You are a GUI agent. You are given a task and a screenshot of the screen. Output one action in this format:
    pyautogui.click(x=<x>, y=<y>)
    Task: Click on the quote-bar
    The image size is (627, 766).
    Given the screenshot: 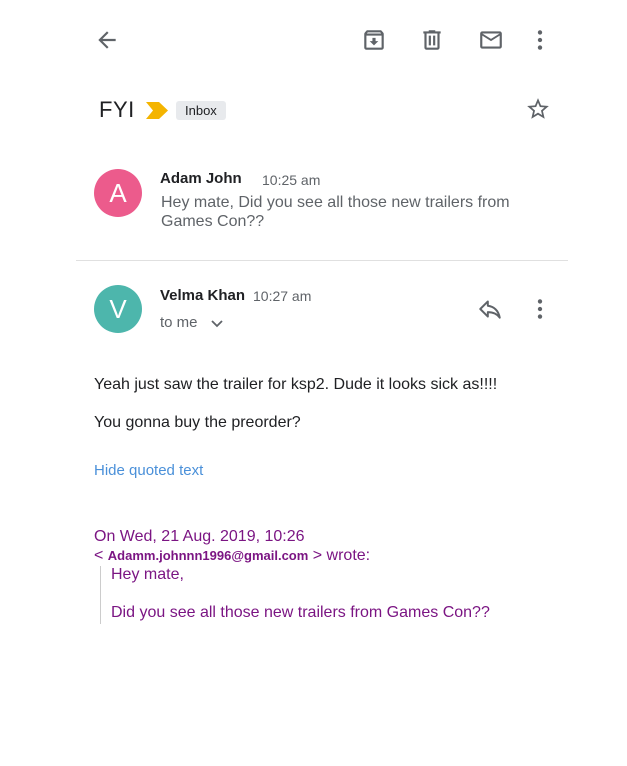 What is the action you would take?
    pyautogui.click(x=100, y=595)
    